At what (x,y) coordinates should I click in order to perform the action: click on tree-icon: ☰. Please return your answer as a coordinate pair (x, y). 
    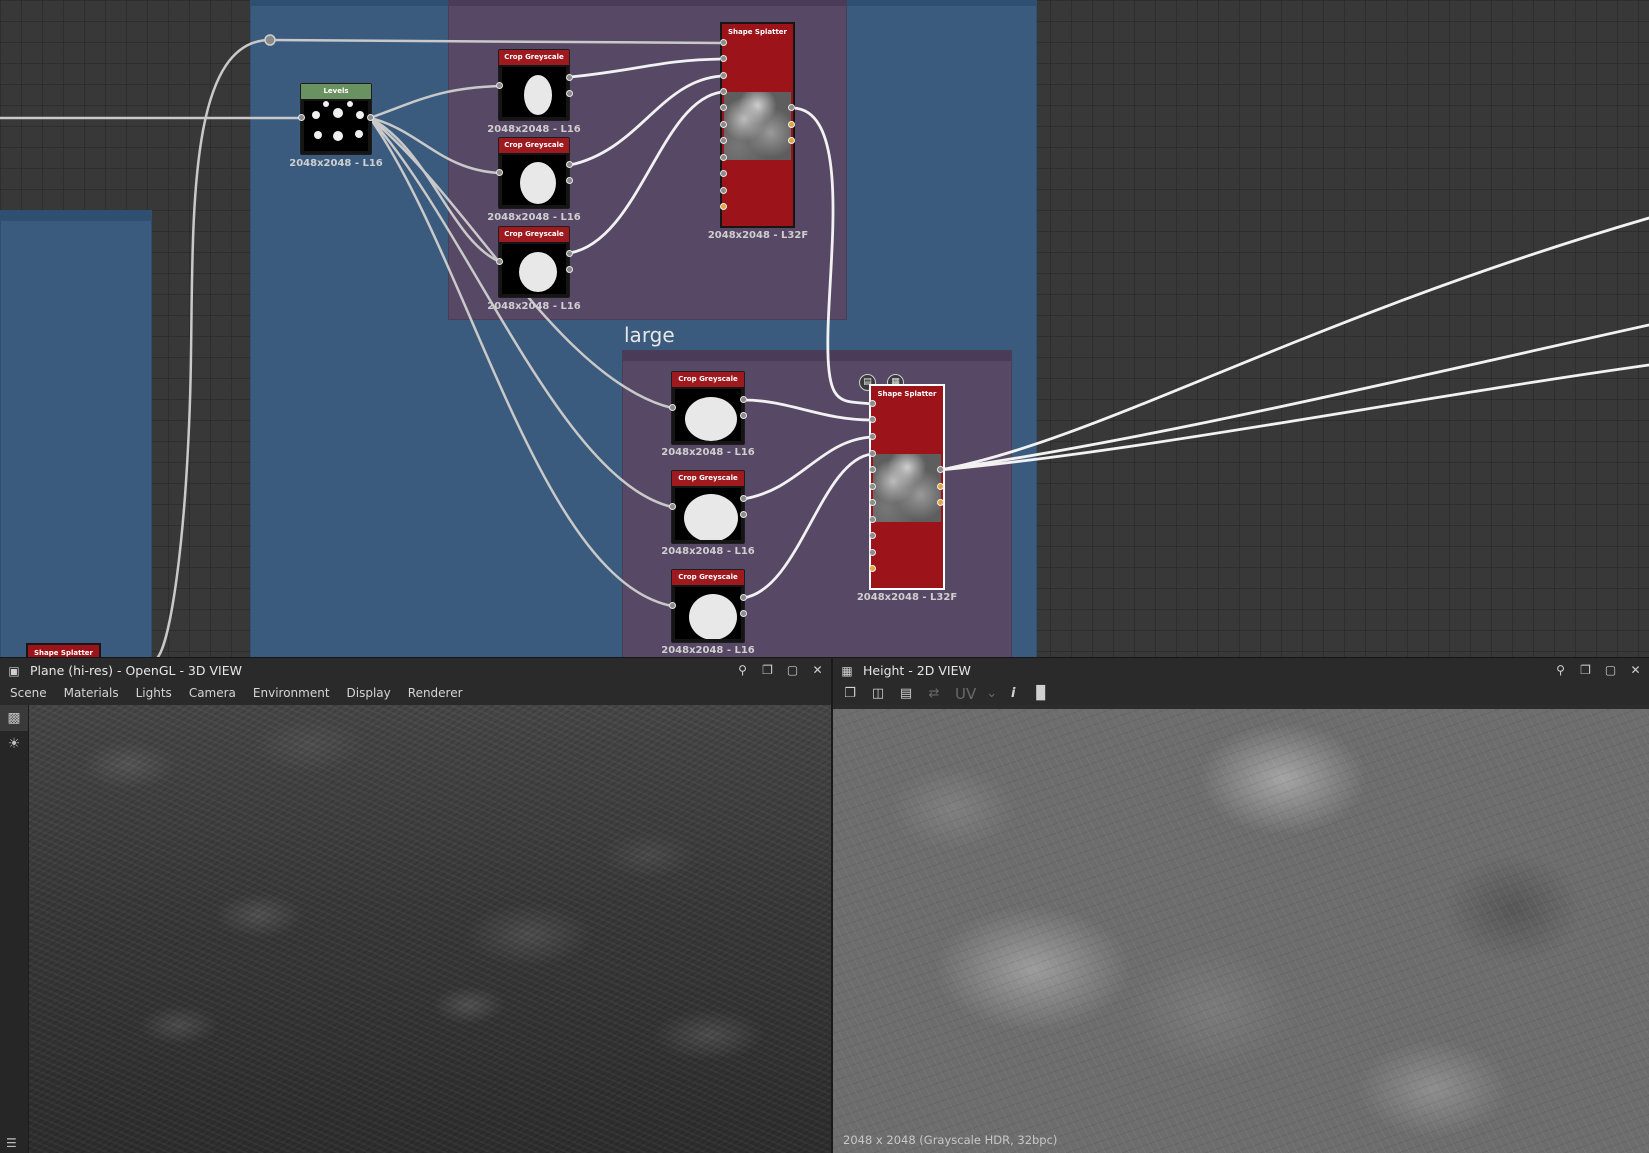
    Looking at the image, I should click on (11, 1143).